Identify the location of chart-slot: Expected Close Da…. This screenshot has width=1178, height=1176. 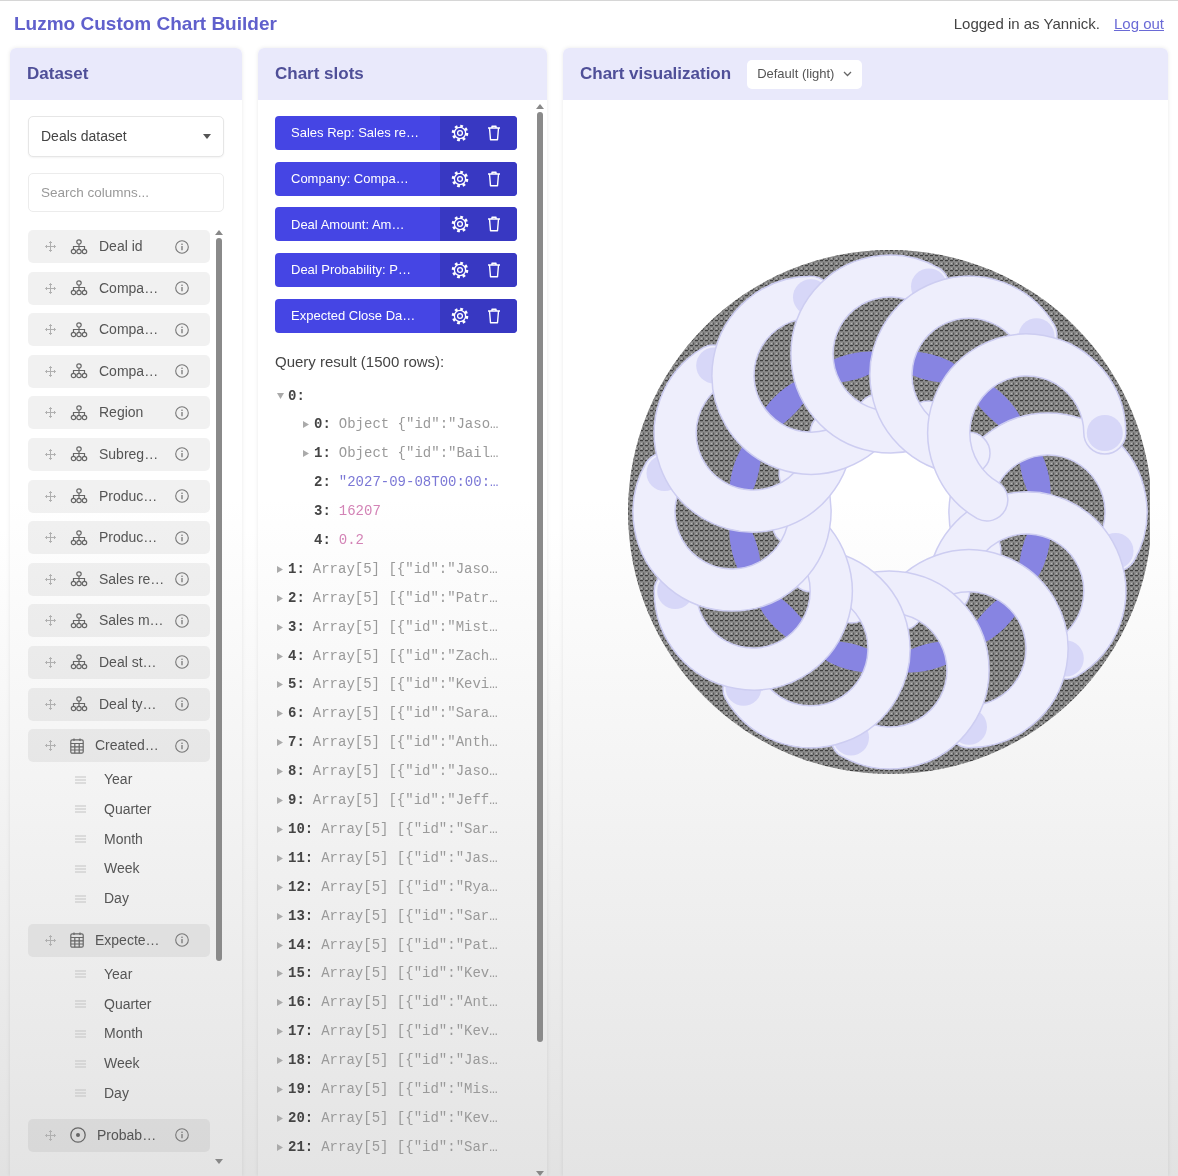
(396, 315).